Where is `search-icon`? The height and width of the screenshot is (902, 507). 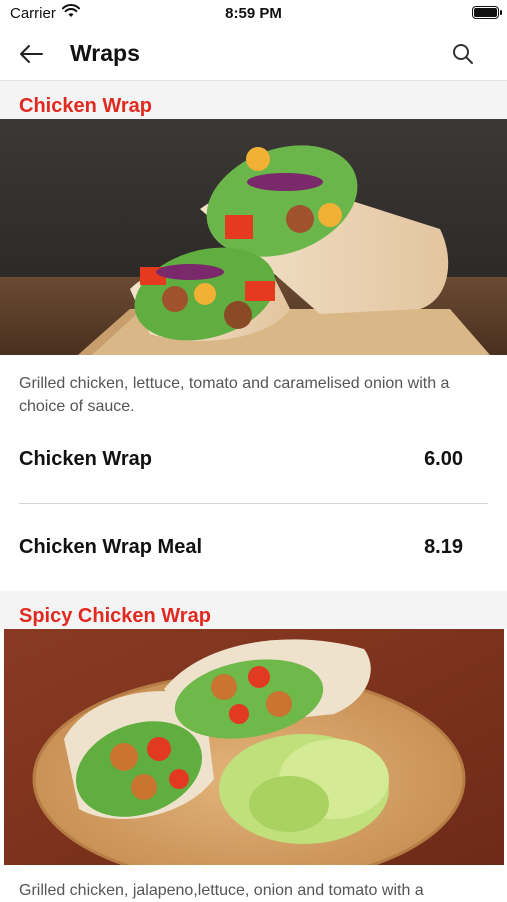 search-icon is located at coordinates (463, 54).